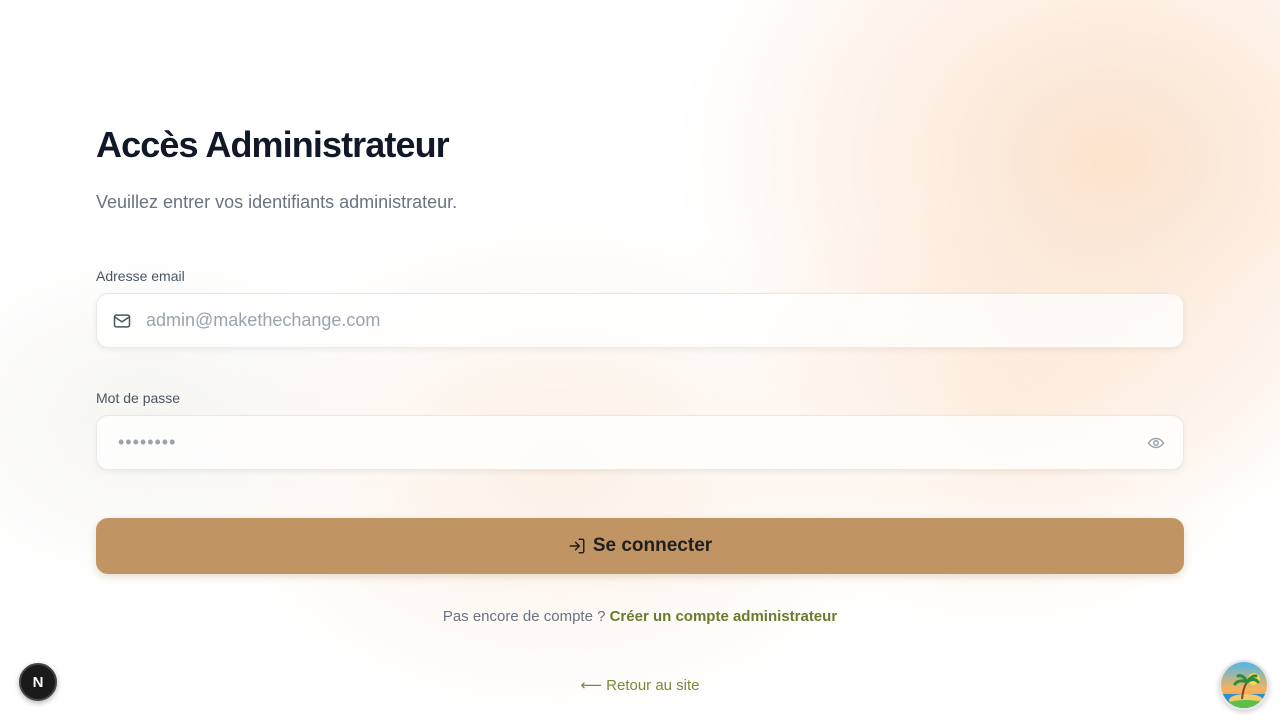  What do you see at coordinates (724, 616) in the screenshot?
I see `create-admin-account-link: Créer un compte administrateur` at bounding box center [724, 616].